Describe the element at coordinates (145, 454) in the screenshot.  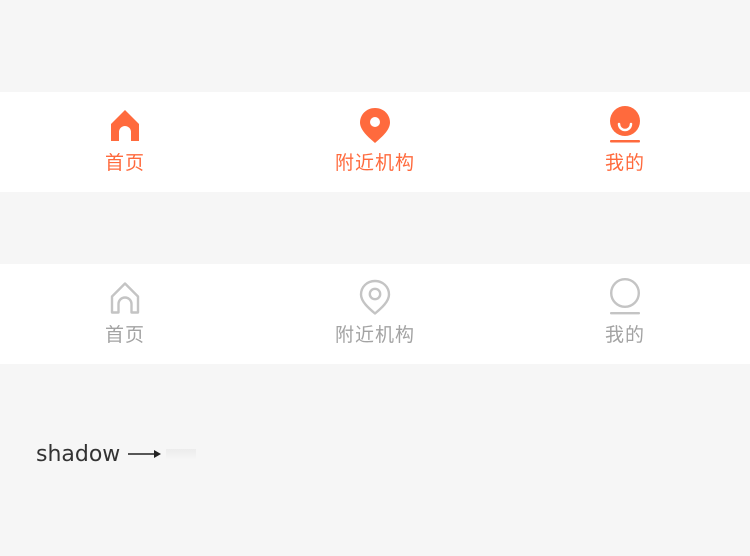
I see `arrow-right-icon` at that location.